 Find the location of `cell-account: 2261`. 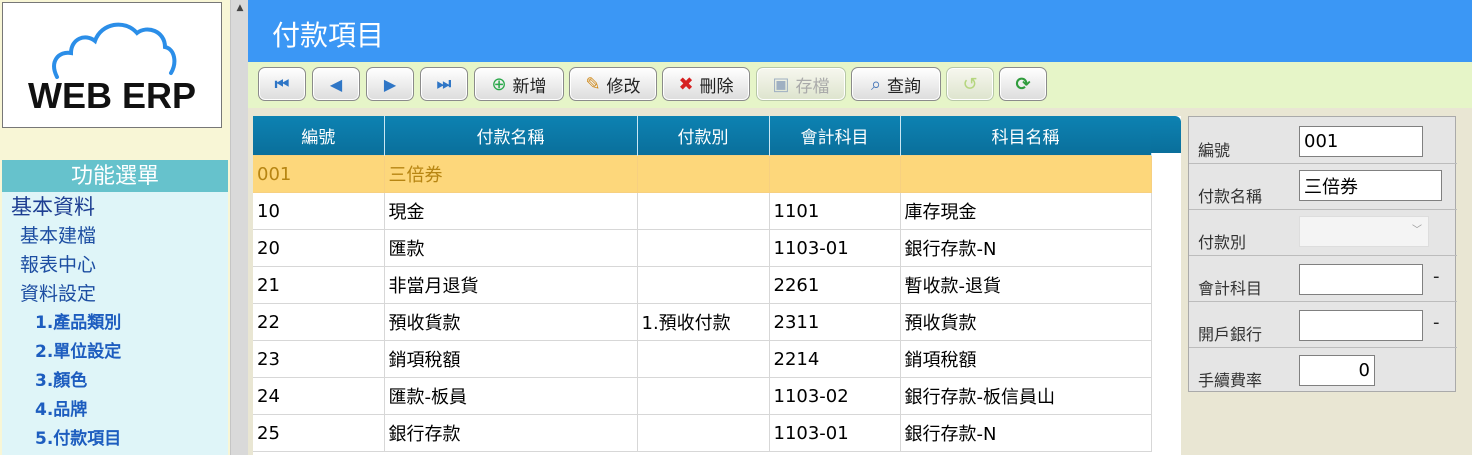

cell-account: 2261 is located at coordinates (835, 285).